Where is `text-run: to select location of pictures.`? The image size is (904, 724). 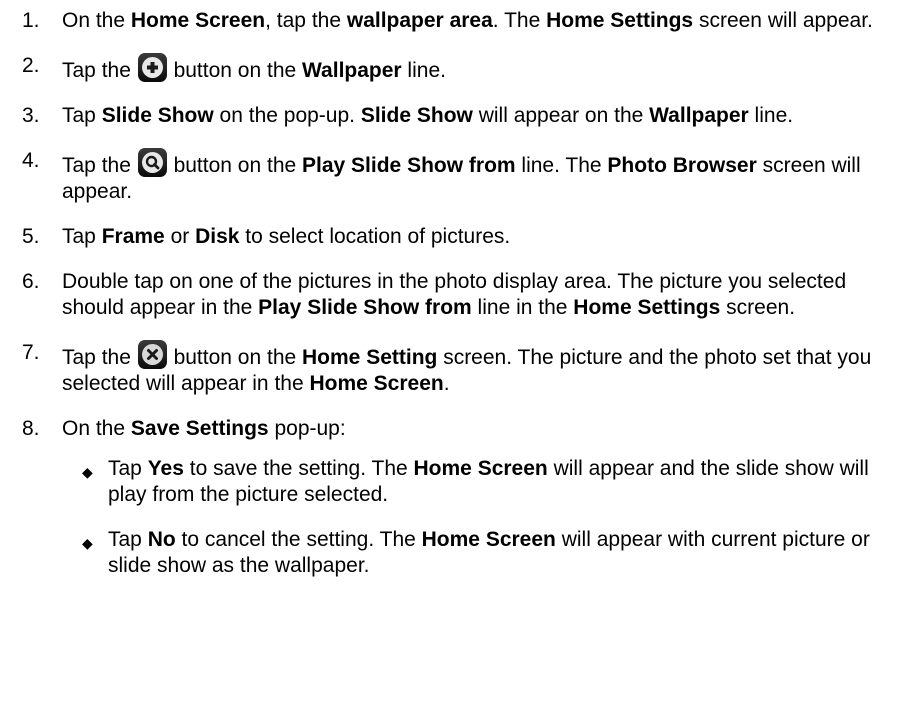
text-run: to select location of pictures. is located at coordinates (375, 236).